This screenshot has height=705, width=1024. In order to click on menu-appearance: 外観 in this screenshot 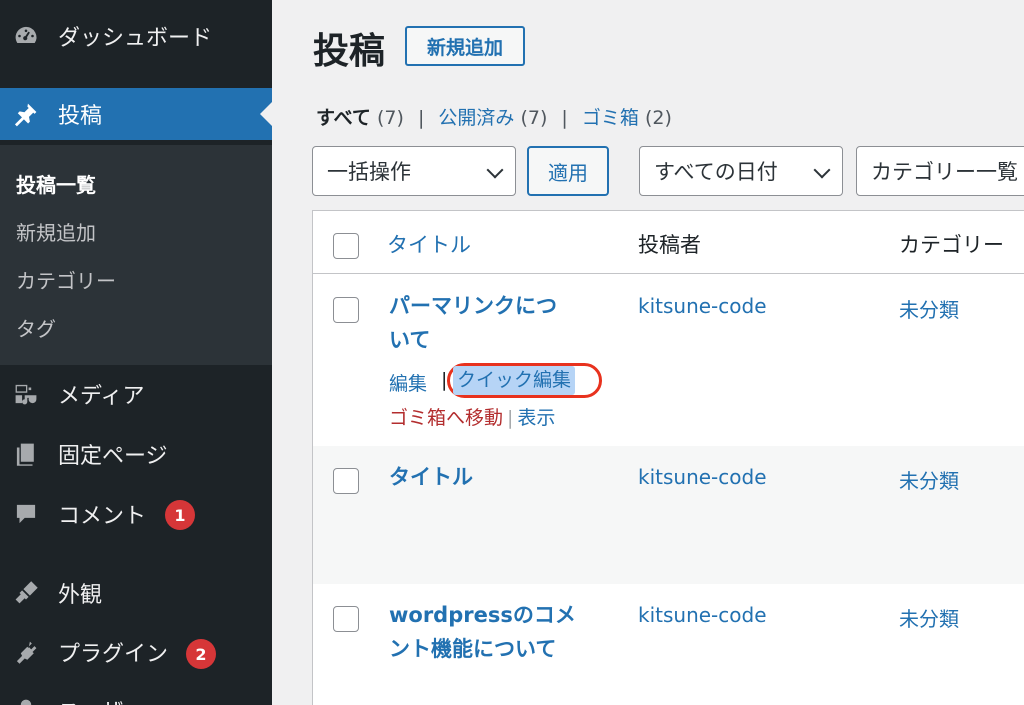, I will do `click(136, 593)`.